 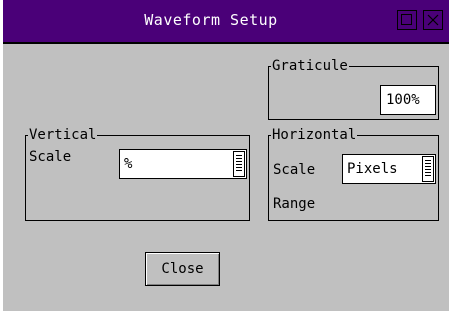 I want to click on window-title: Waveform Setup, so click(x=211, y=20).